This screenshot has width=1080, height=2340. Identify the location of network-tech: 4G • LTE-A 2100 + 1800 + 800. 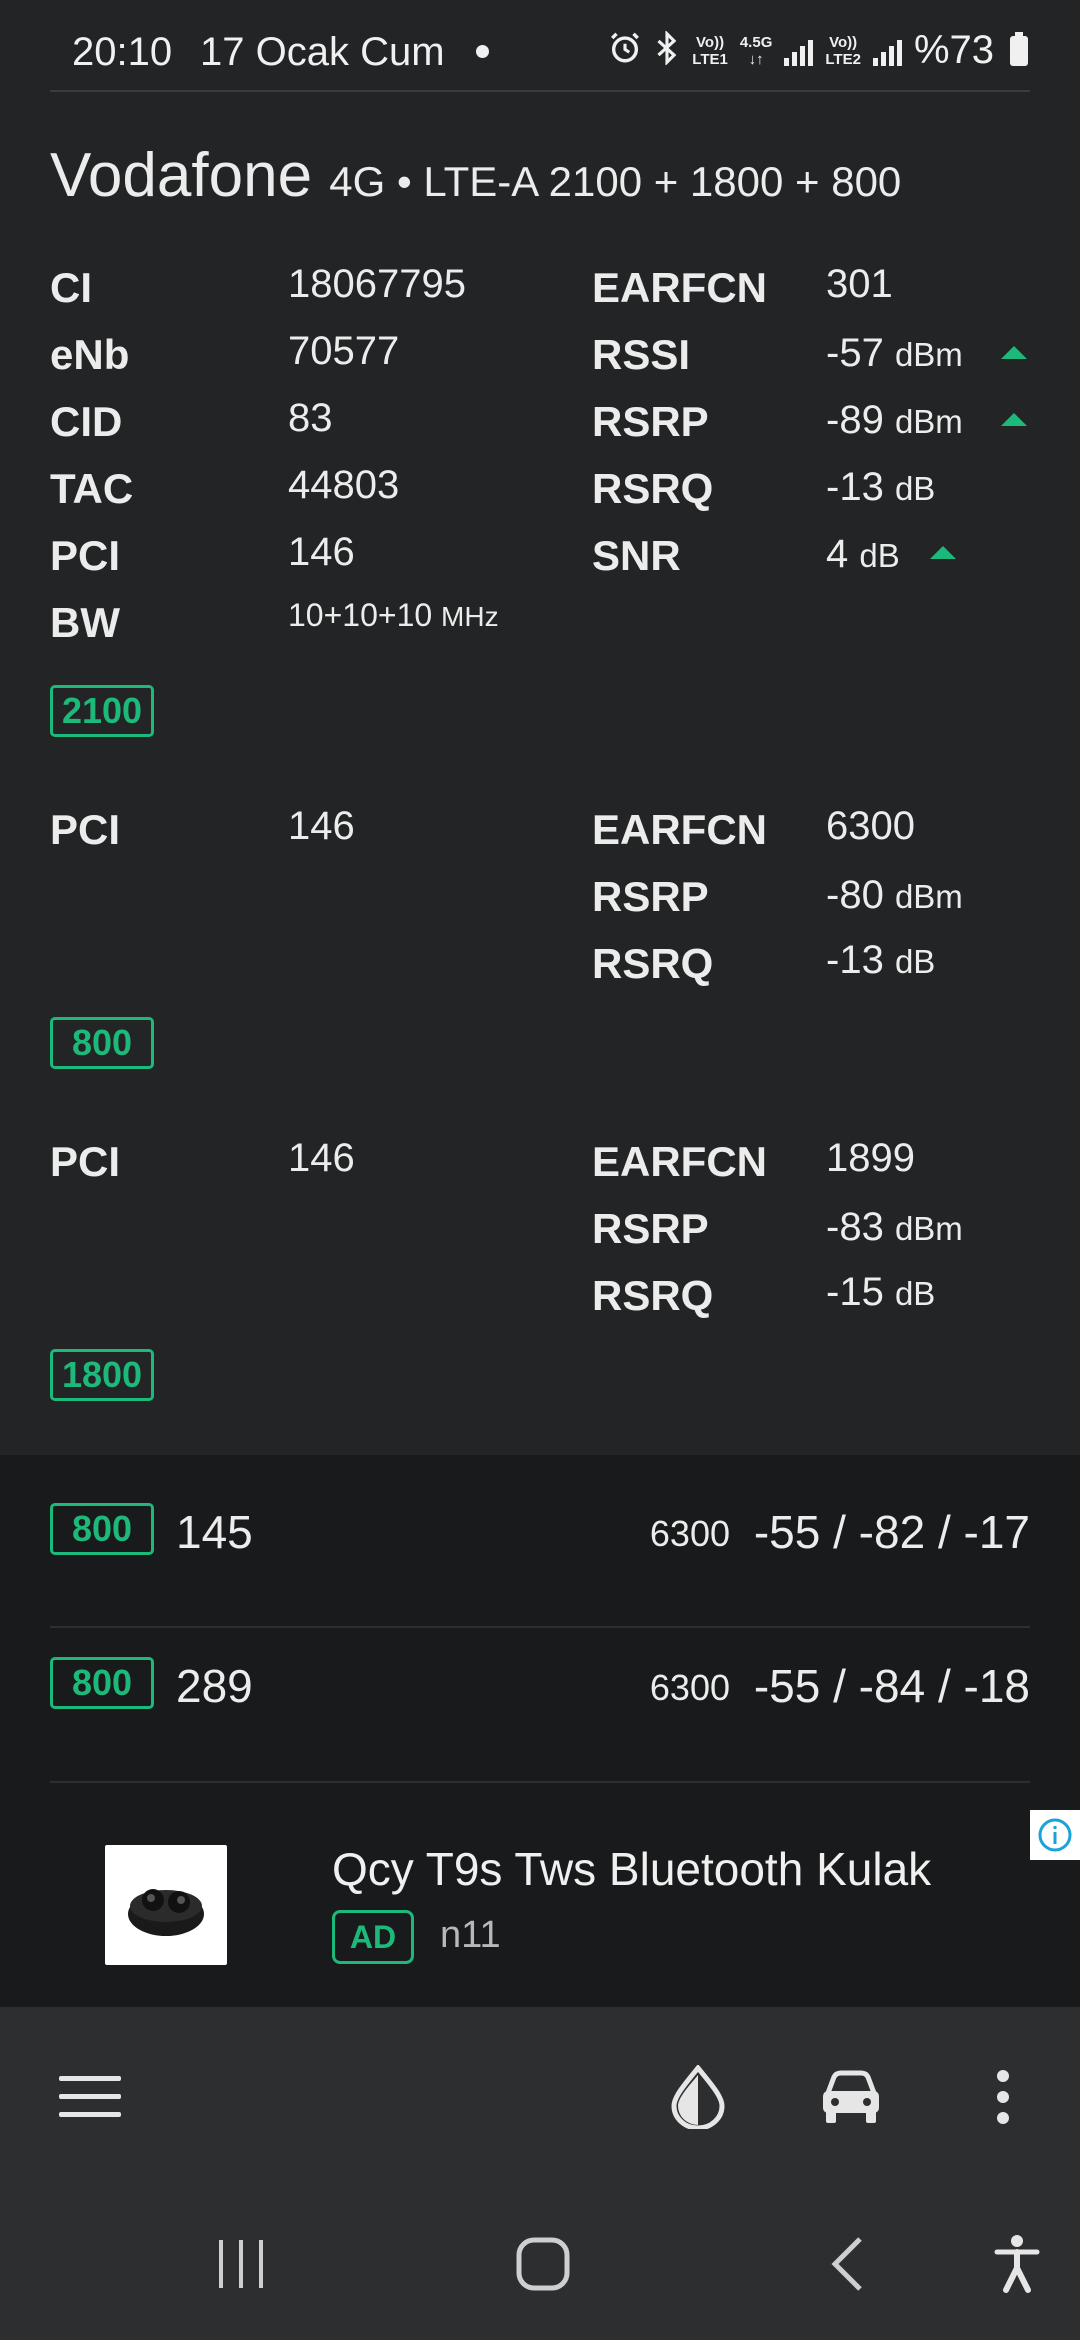
(615, 181).